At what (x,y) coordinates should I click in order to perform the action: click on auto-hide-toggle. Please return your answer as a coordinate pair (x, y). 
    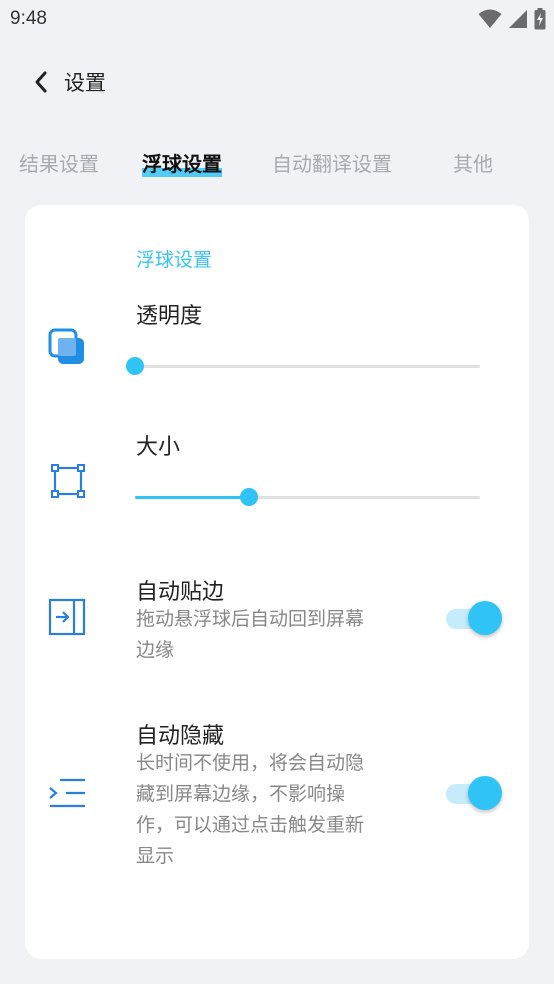
    Looking at the image, I should click on (474, 794).